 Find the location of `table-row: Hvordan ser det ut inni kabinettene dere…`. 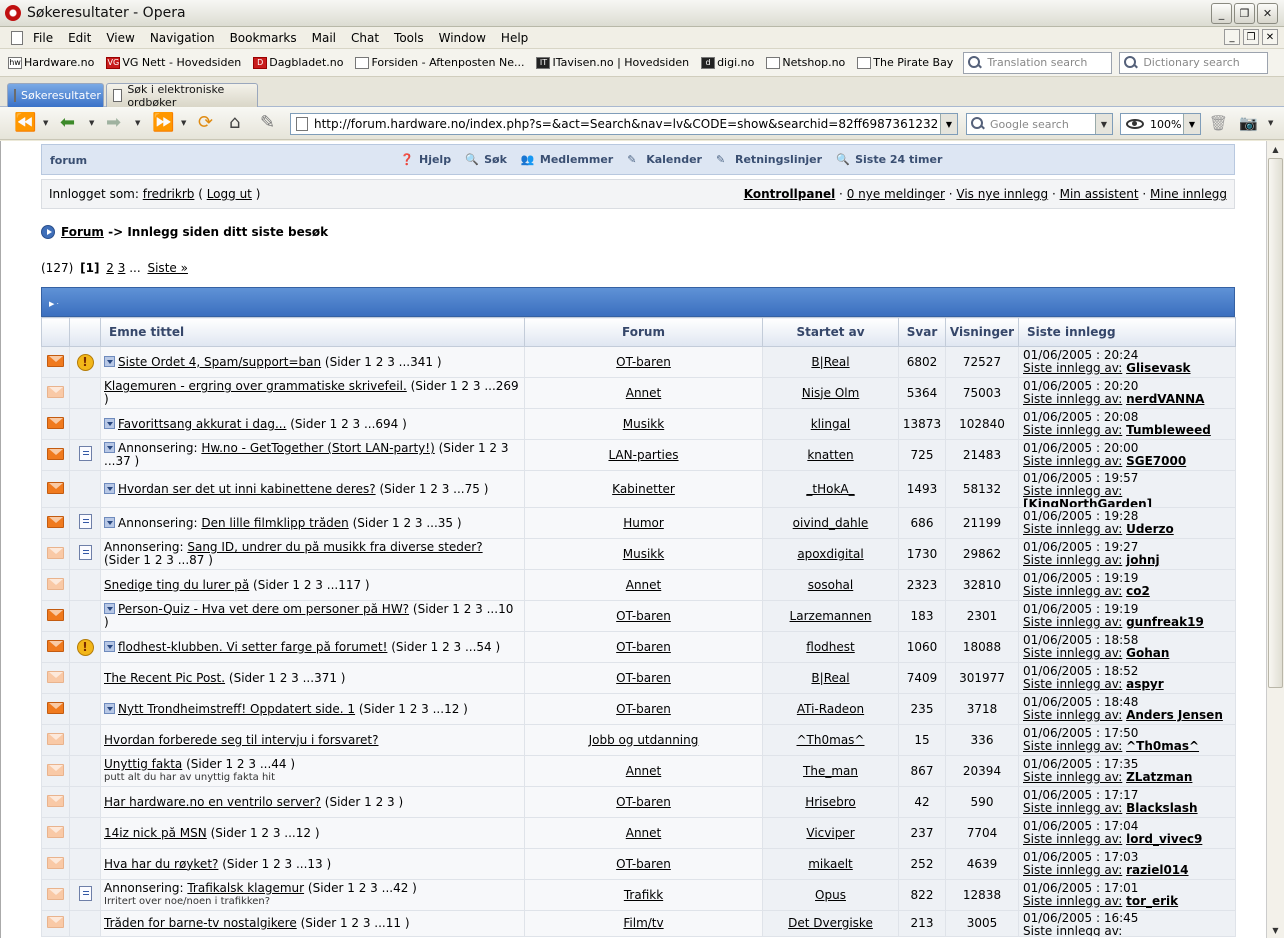

table-row: Hvordan ser det ut inni kabinettene dere… is located at coordinates (638, 489).